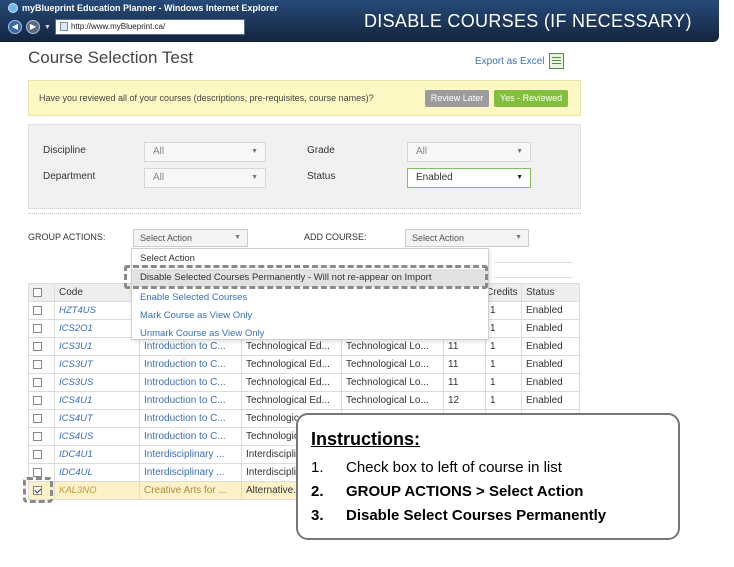 The width and height of the screenshot is (734, 567). I want to click on menu-item-enable-courses: Enable Selected Courses, so click(193, 297).